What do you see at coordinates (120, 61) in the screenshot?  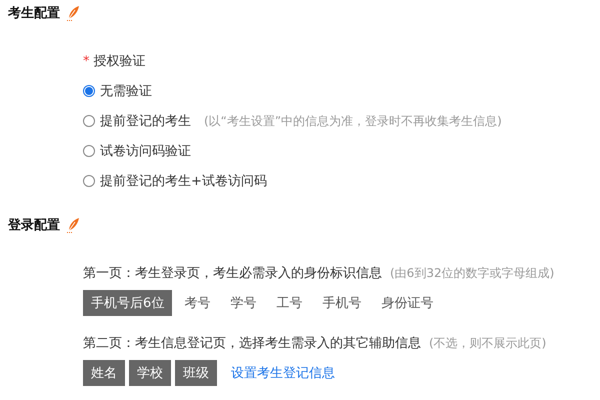 I see `field-label: 授权验证` at bounding box center [120, 61].